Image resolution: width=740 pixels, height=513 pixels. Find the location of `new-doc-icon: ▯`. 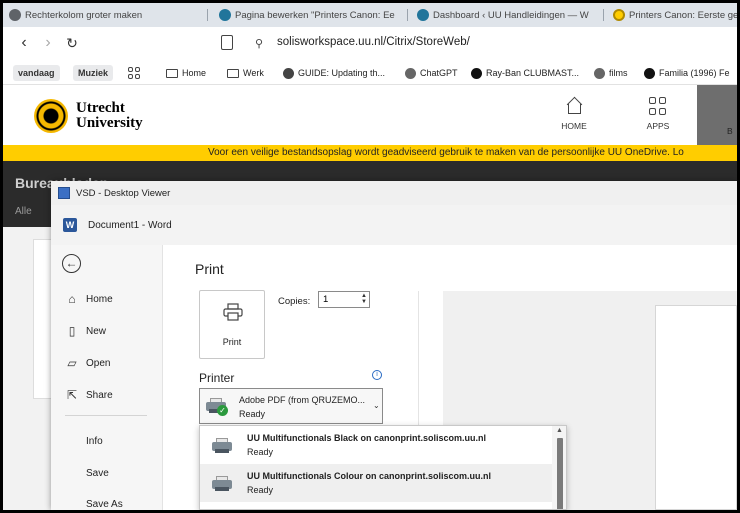

new-doc-icon: ▯ is located at coordinates (72, 331).